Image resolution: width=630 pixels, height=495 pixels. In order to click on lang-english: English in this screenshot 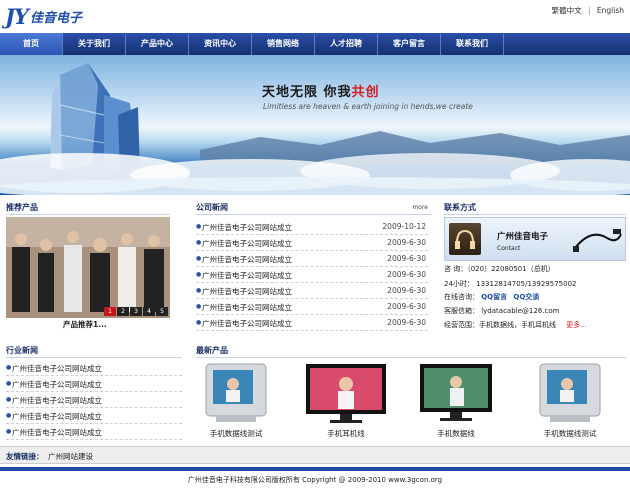, I will do `click(610, 10)`.